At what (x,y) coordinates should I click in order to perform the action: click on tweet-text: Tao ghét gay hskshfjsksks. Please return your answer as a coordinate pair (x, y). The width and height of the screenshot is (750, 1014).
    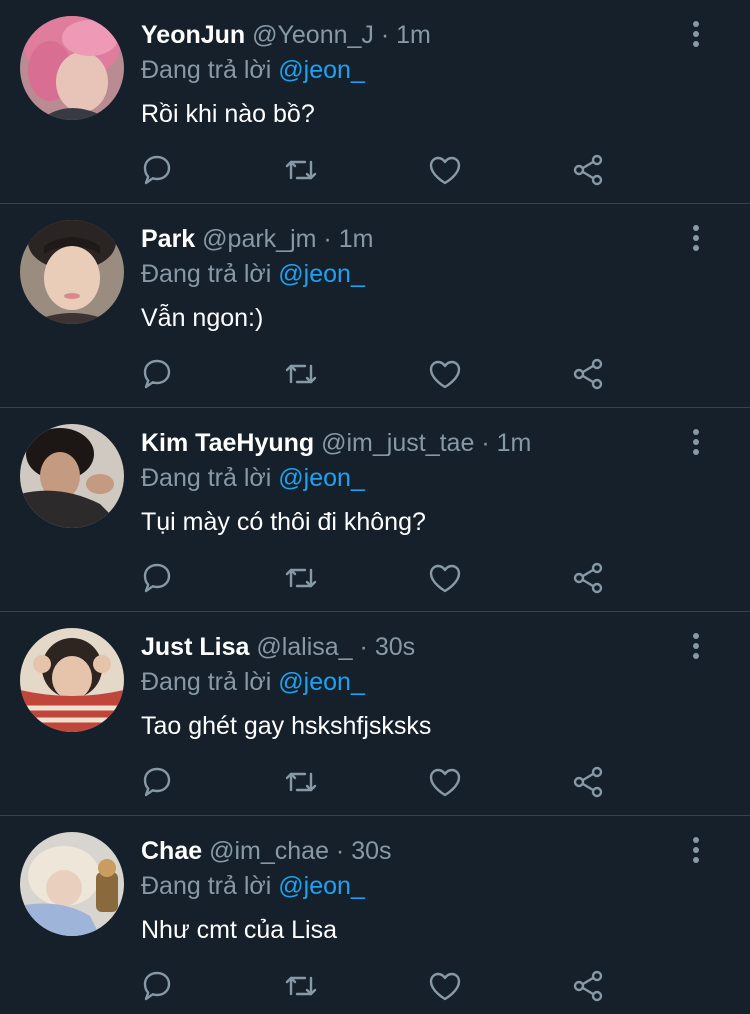
    Looking at the image, I should click on (286, 726).